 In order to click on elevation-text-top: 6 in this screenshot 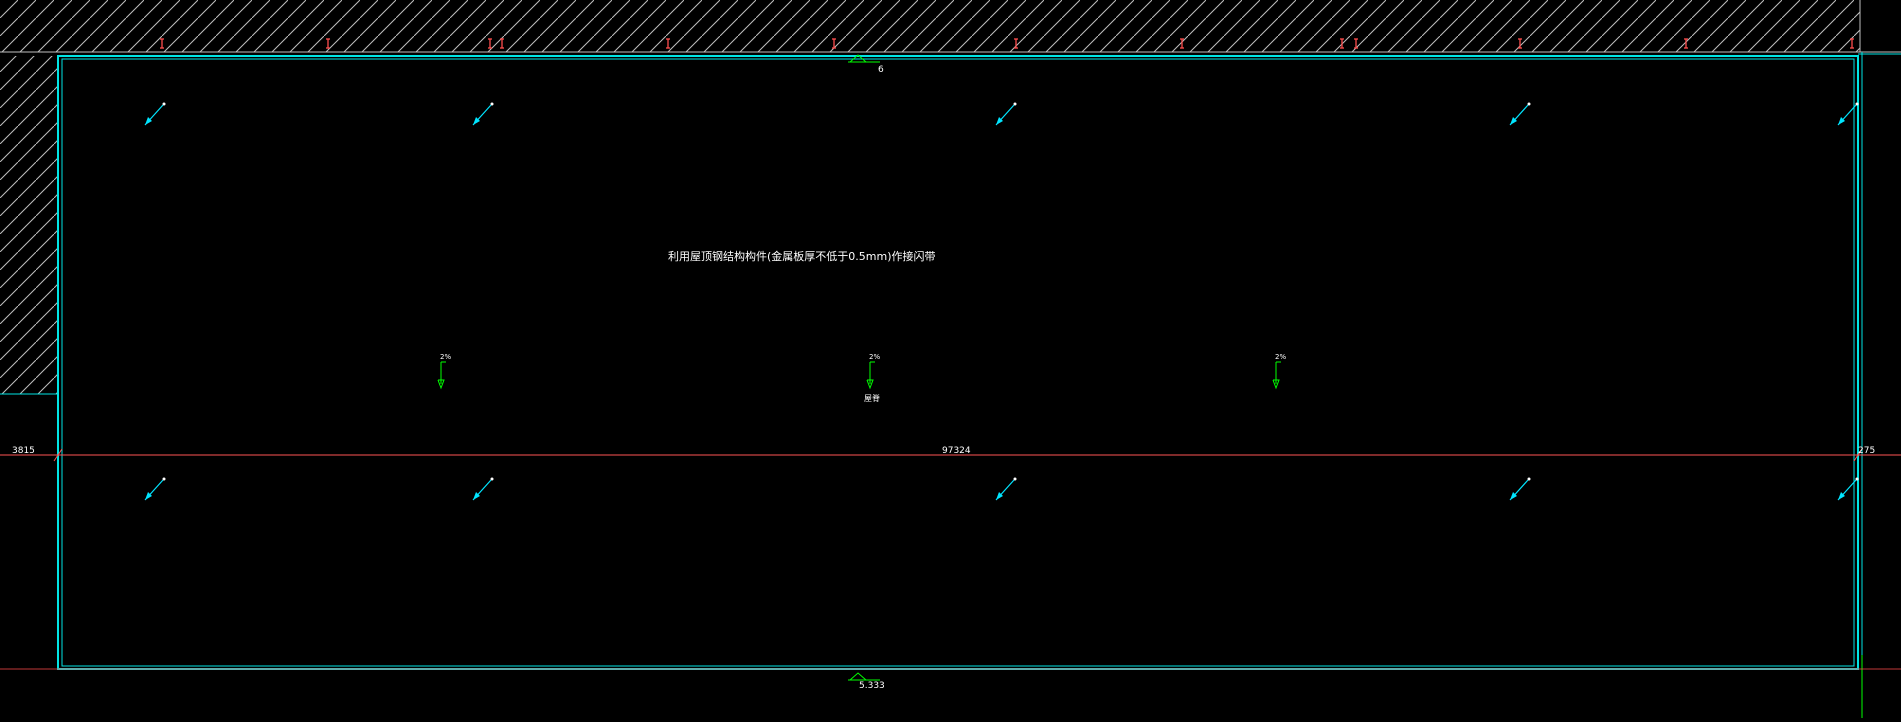, I will do `click(881, 70)`.